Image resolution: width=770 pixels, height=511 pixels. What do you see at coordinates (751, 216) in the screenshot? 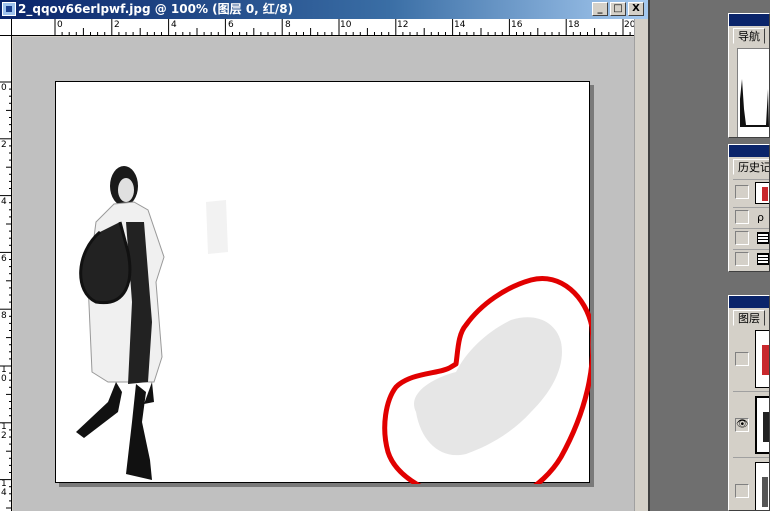
I see `history-state-row: ρ` at bounding box center [751, 216].